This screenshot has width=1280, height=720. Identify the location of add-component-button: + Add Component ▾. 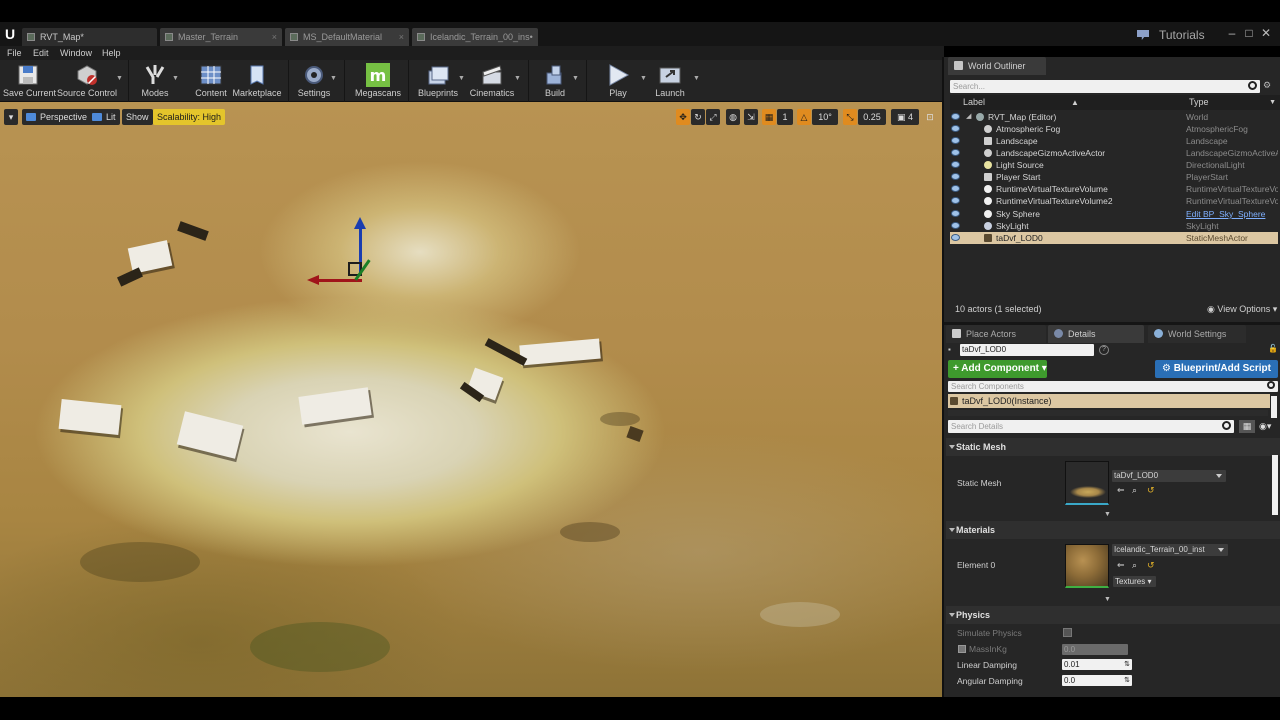
(997, 369).